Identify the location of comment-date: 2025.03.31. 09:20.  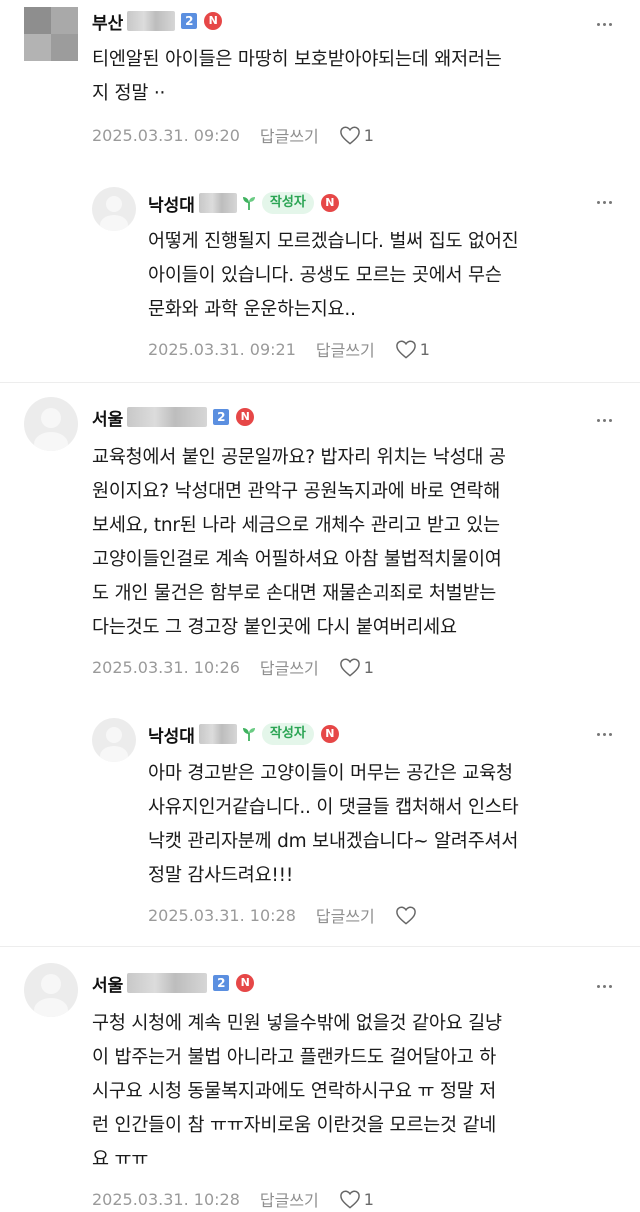
(166, 135).